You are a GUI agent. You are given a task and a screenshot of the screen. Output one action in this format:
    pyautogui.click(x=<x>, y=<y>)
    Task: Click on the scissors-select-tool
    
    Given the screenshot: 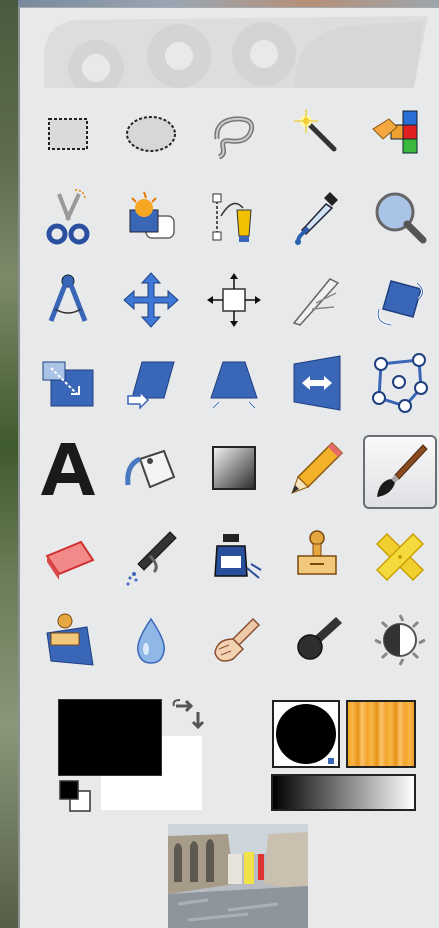 What is the action you would take?
    pyautogui.click(x=68, y=217)
    